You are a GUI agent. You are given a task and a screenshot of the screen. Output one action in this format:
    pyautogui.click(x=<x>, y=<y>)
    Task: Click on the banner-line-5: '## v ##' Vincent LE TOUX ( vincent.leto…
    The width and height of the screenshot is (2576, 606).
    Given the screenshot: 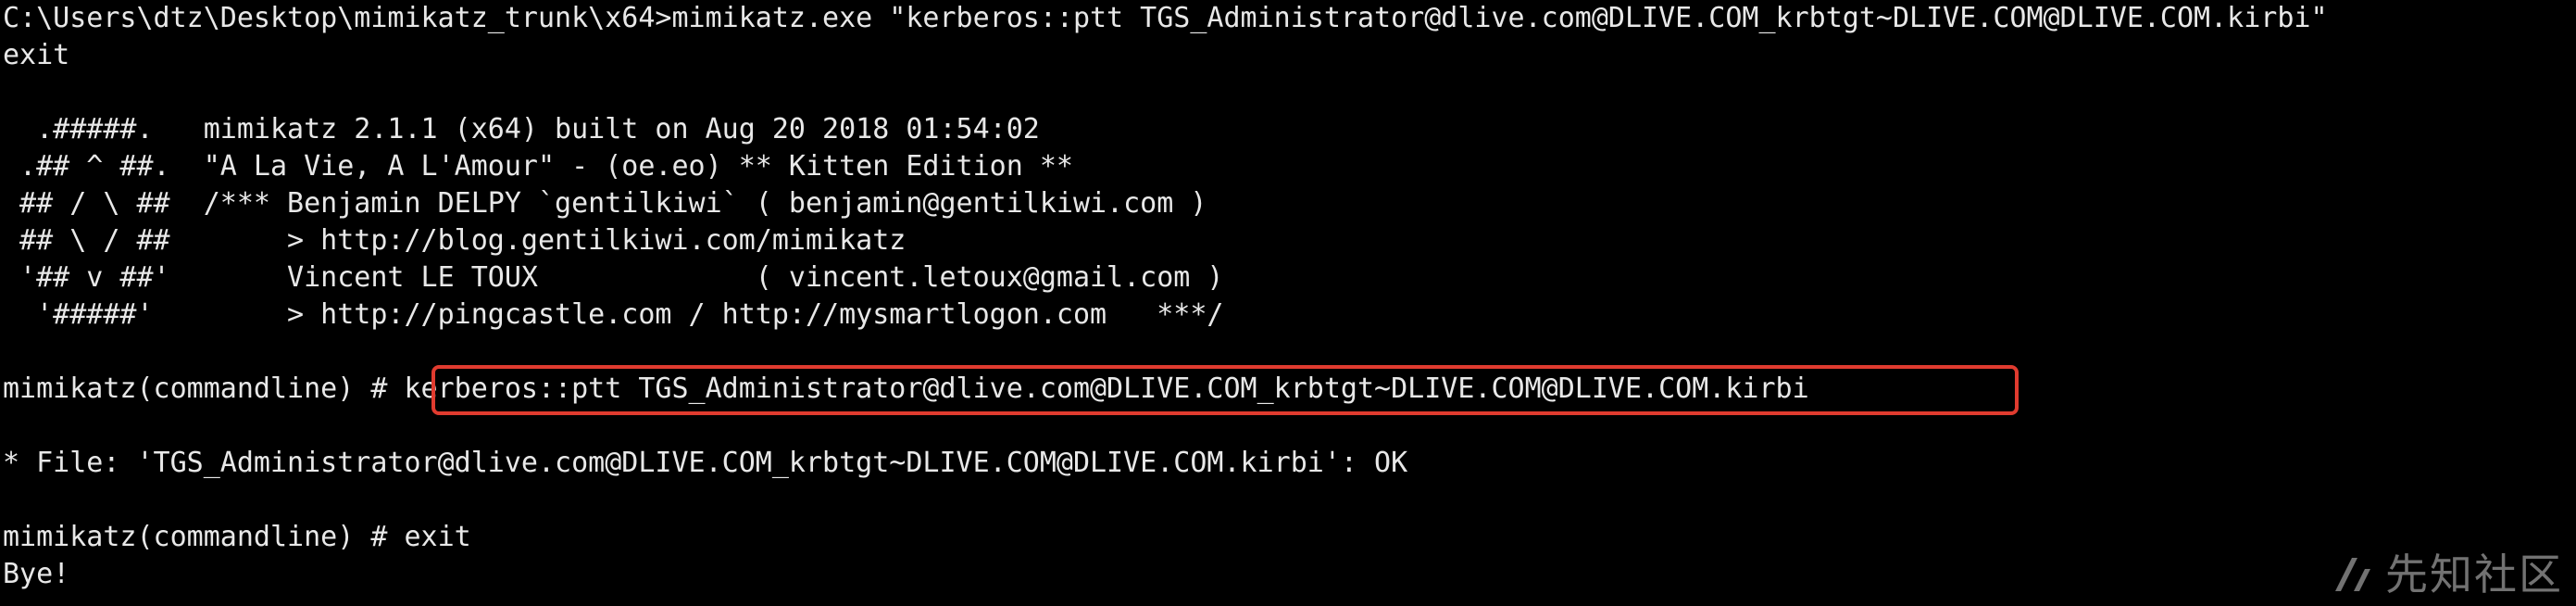 What is the action you would take?
    pyautogui.click(x=614, y=277)
    